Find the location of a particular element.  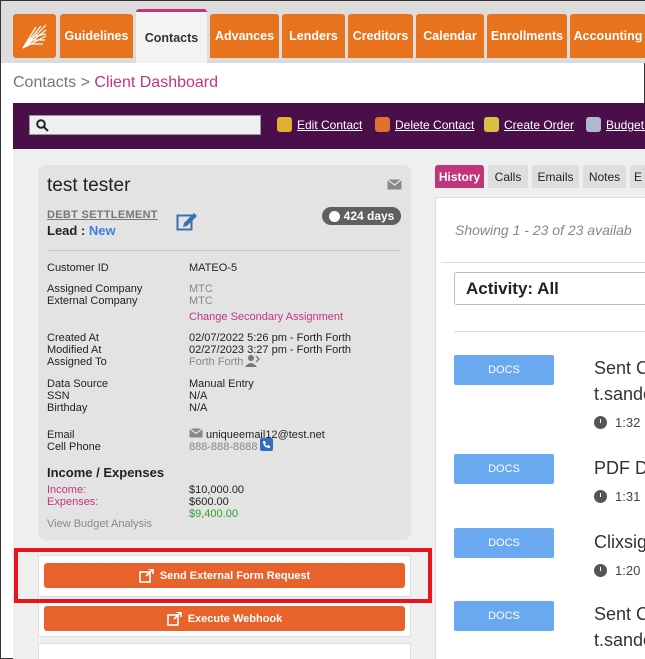

activity-time-value: 1:20 is located at coordinates (628, 570).